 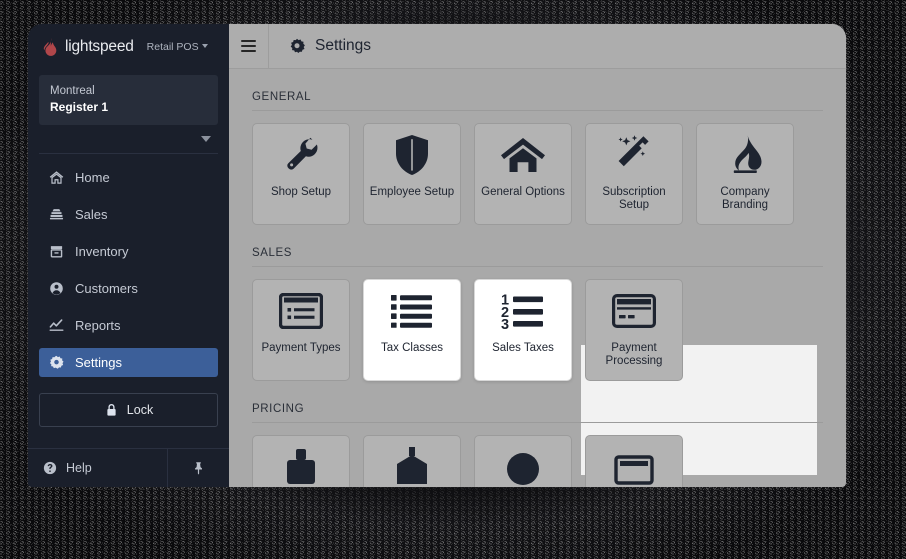 I want to click on help-button-label: Help, so click(x=79, y=468).